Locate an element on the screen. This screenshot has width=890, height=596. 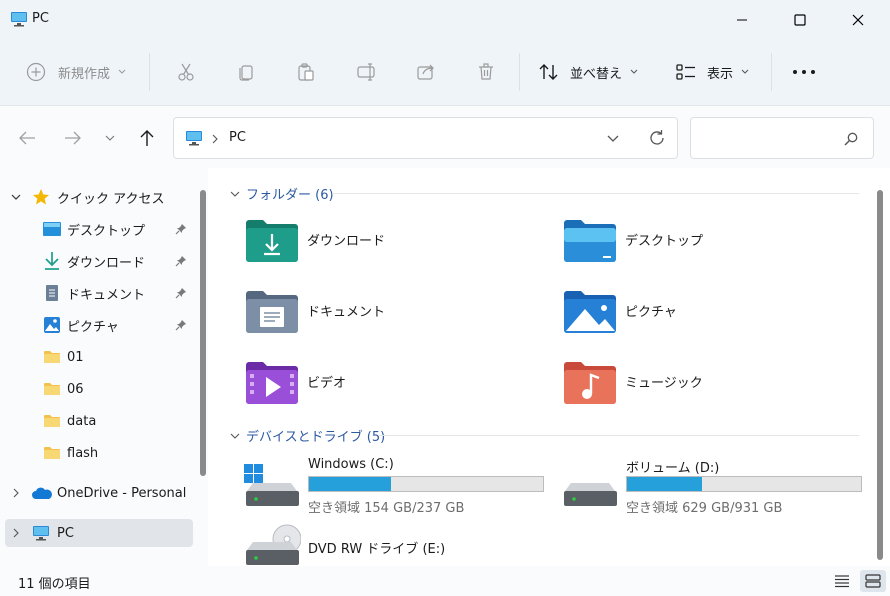
section-title: フォルダー (6) is located at coordinates (290, 195).